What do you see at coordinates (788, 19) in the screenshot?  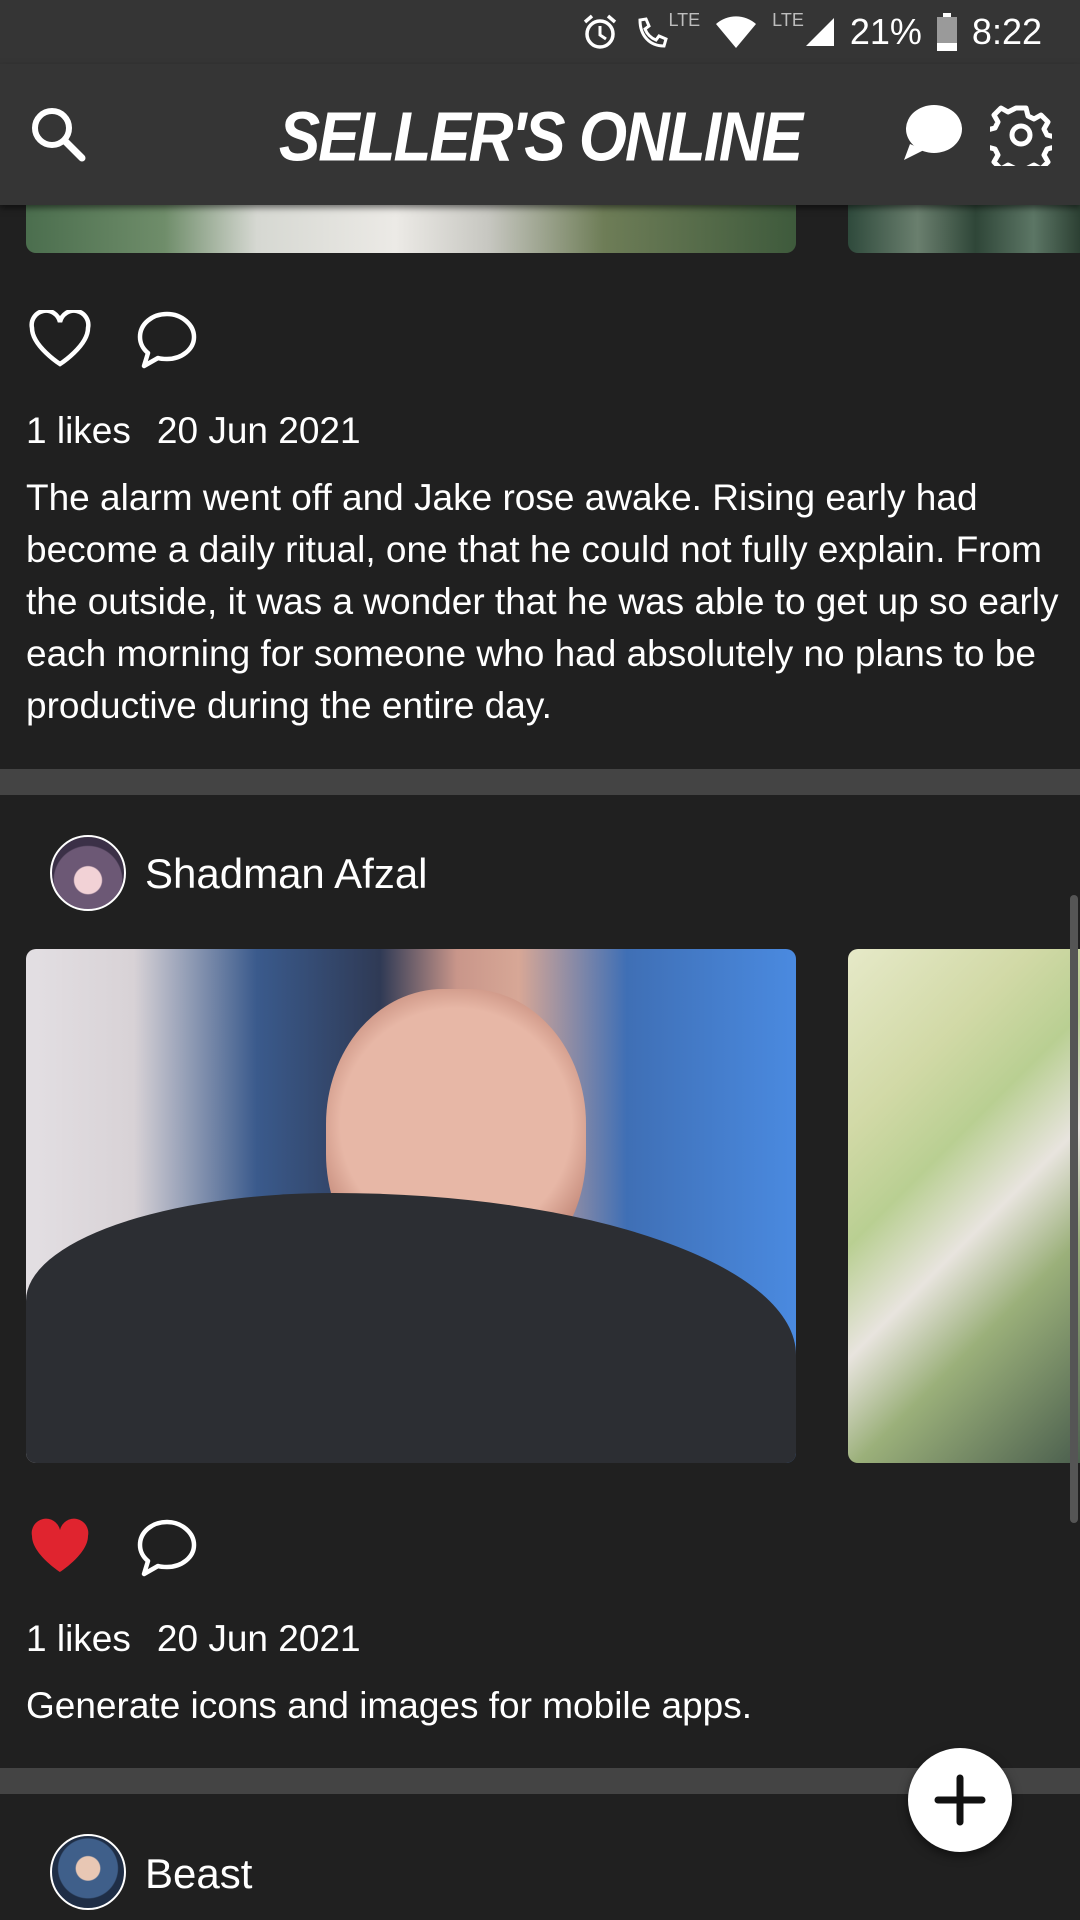 I see `lte-secondary-label: LTE` at bounding box center [788, 19].